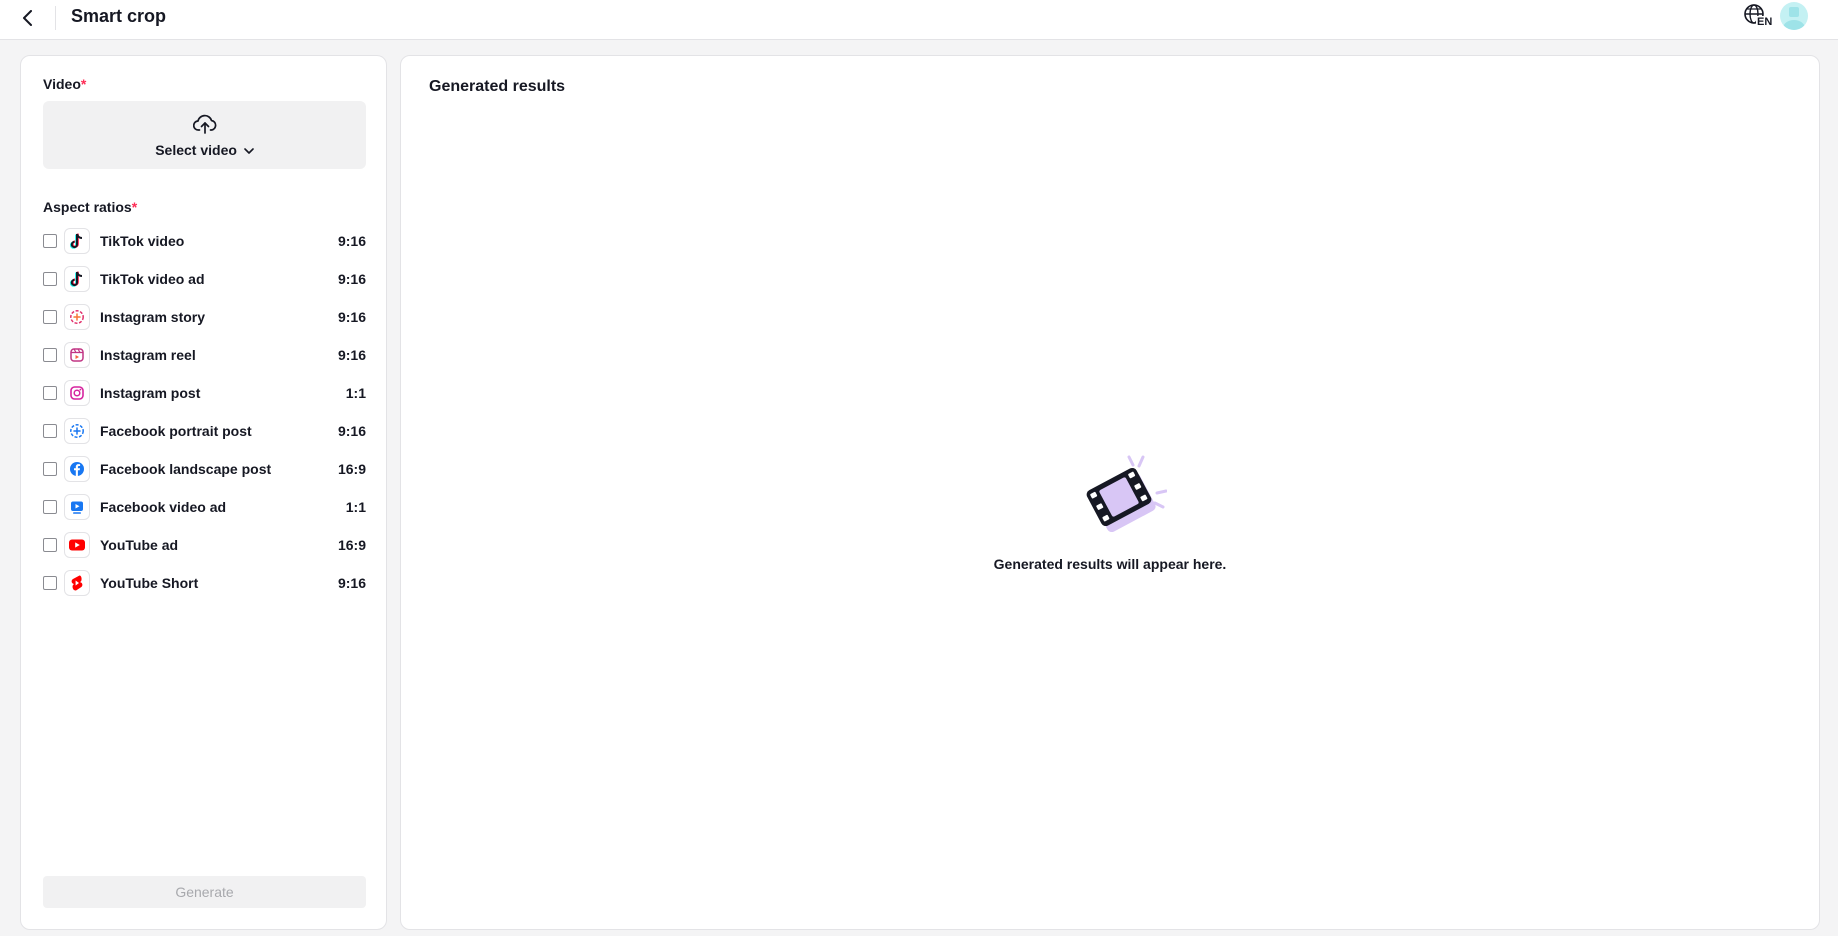  What do you see at coordinates (77, 583) in the screenshot?
I see `youtube-shorts-icon` at bounding box center [77, 583].